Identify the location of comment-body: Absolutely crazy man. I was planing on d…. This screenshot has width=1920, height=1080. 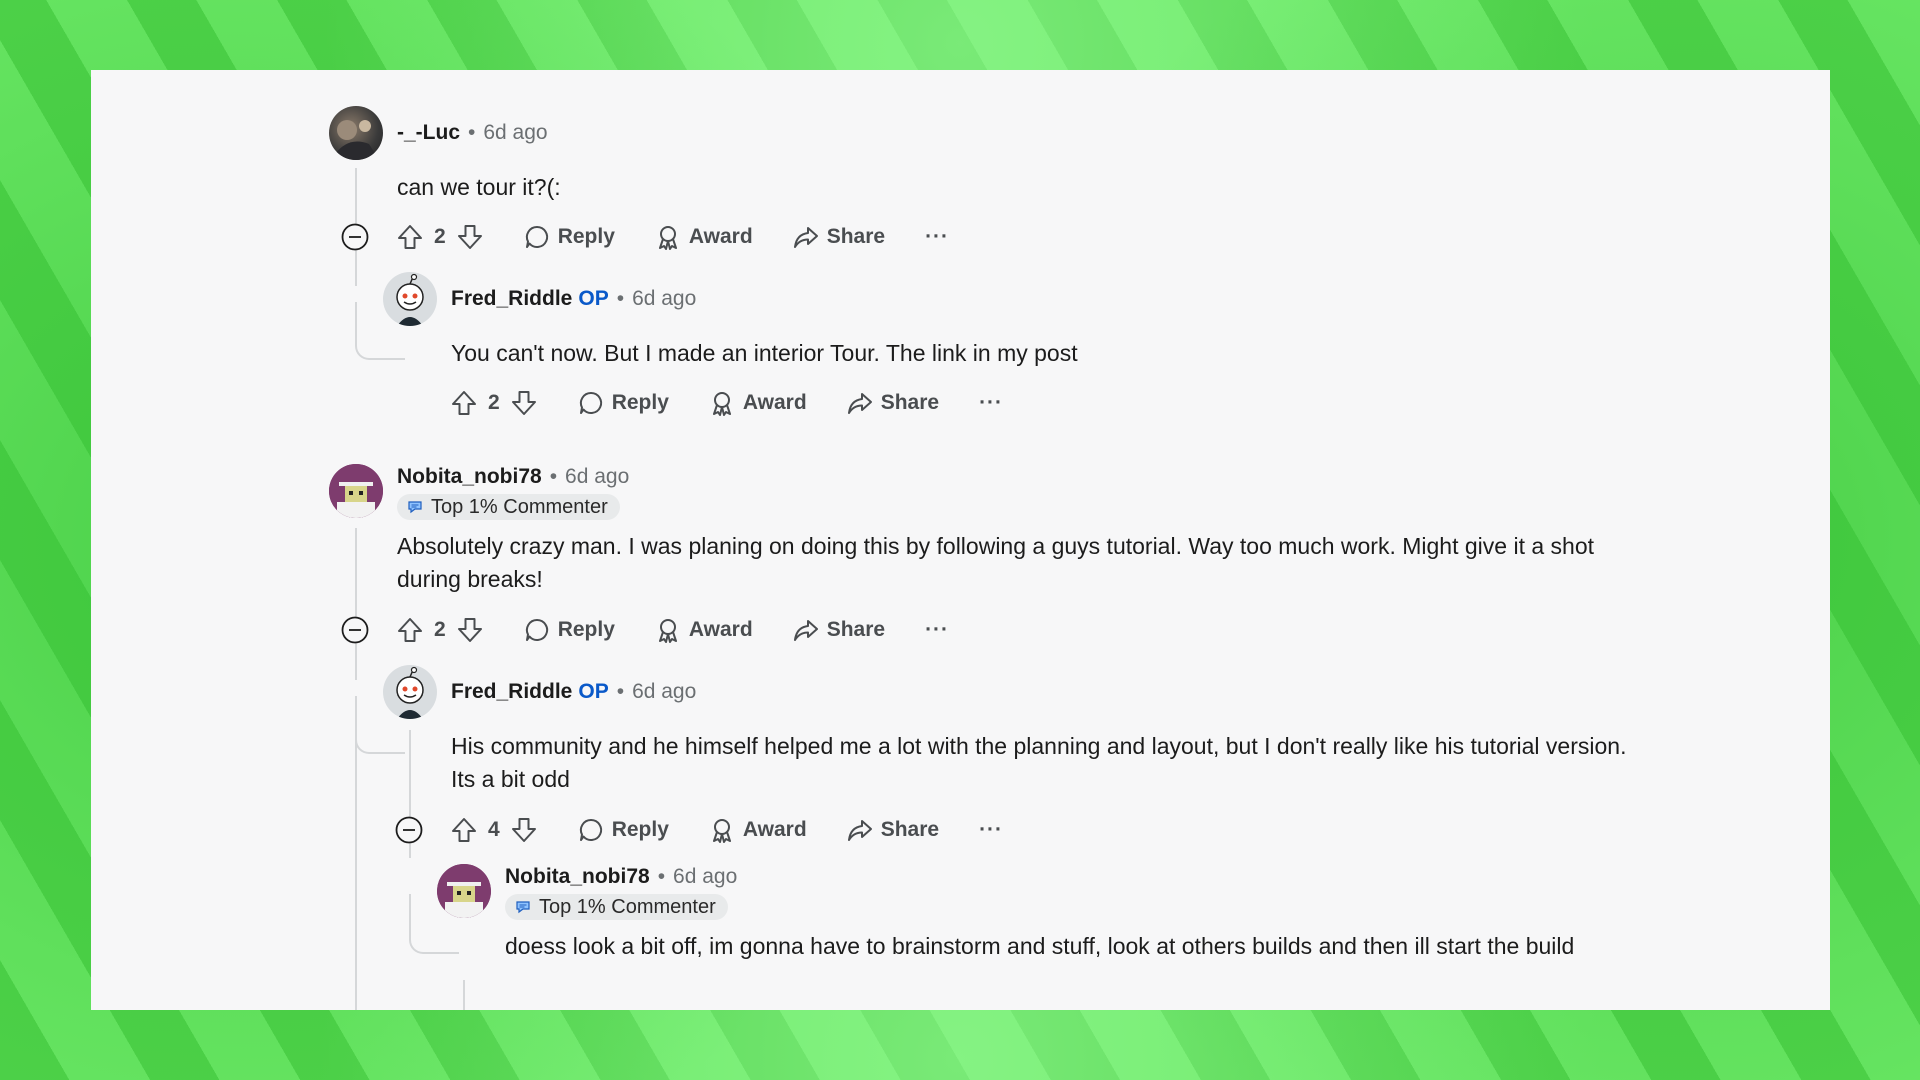
(995, 562).